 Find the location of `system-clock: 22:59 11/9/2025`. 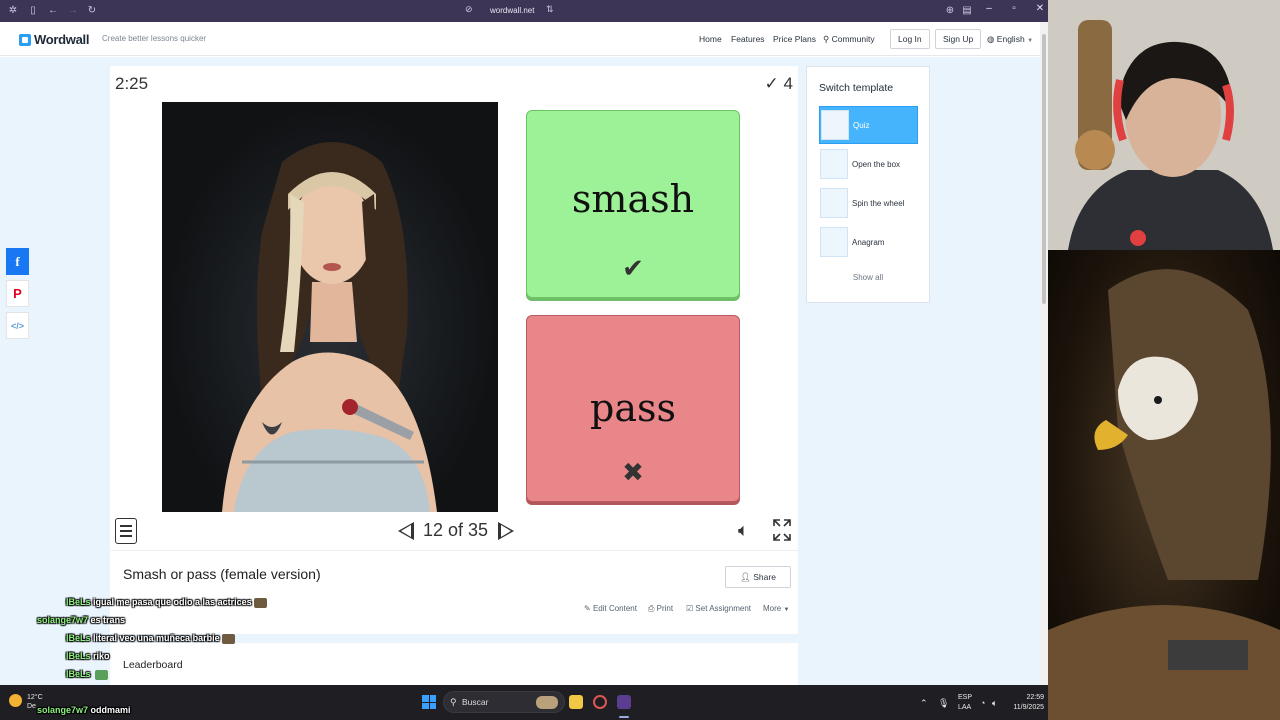

system-clock: 22:59 11/9/2025 is located at coordinates (1027, 703).